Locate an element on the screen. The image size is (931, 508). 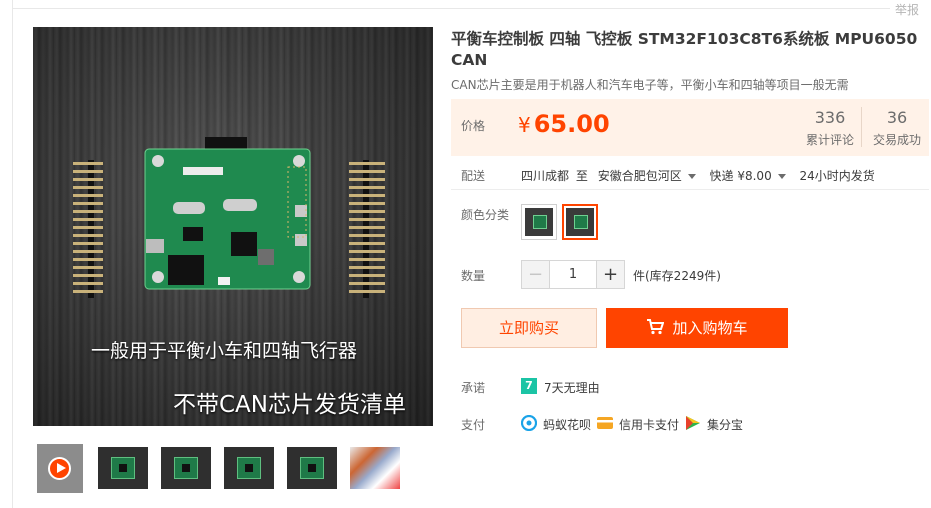
quantity-stepper: − 1 + is located at coordinates (573, 274).